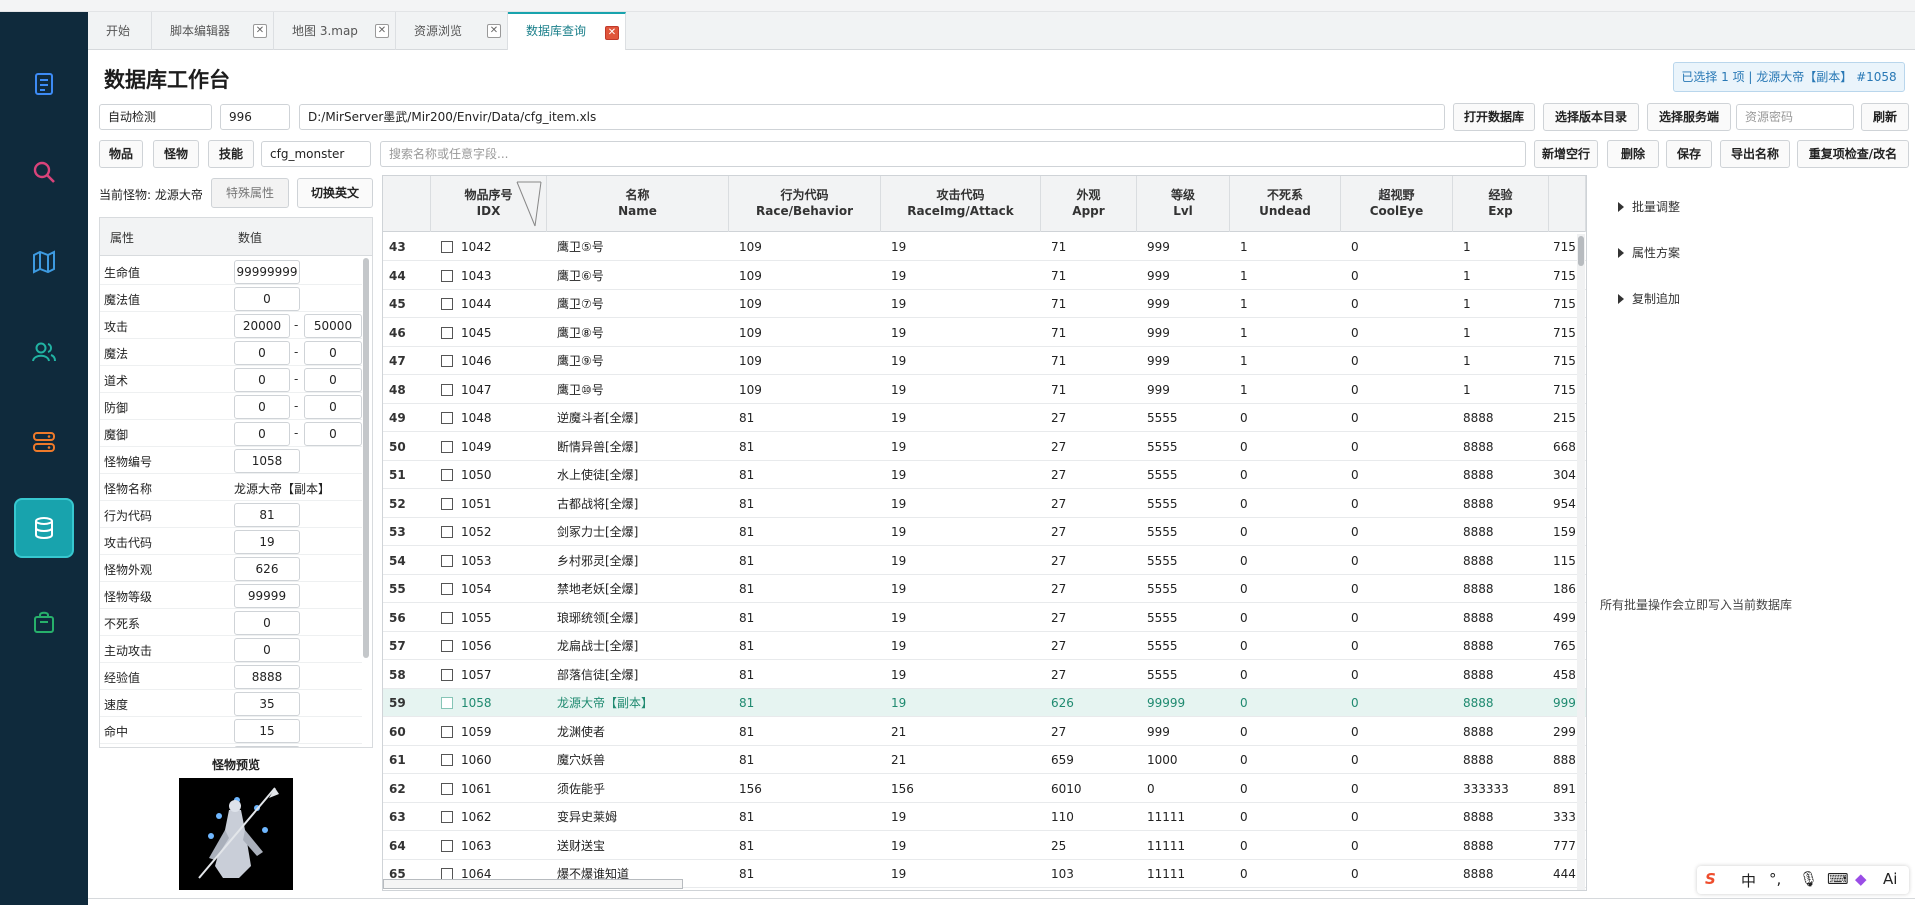  What do you see at coordinates (984, 561) in the screenshot?
I see `table-row: 54 1053 乡村邪灵[全爆] 81 19 27 5555 0 0 8888 115` at bounding box center [984, 561].